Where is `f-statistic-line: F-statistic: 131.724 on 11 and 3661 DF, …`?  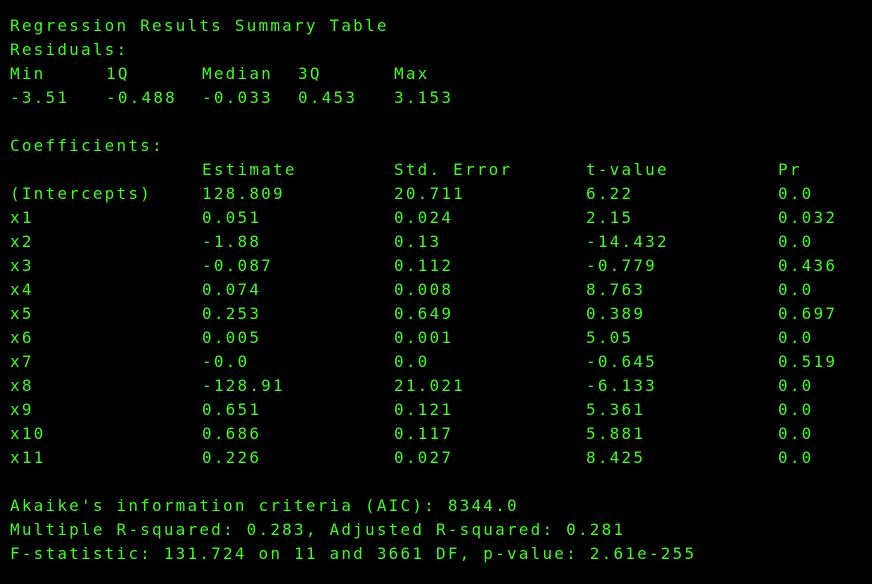
f-statistic-line: F-statistic: 131.724 on 11 and 3661 DF, … is located at coordinates (353, 553).